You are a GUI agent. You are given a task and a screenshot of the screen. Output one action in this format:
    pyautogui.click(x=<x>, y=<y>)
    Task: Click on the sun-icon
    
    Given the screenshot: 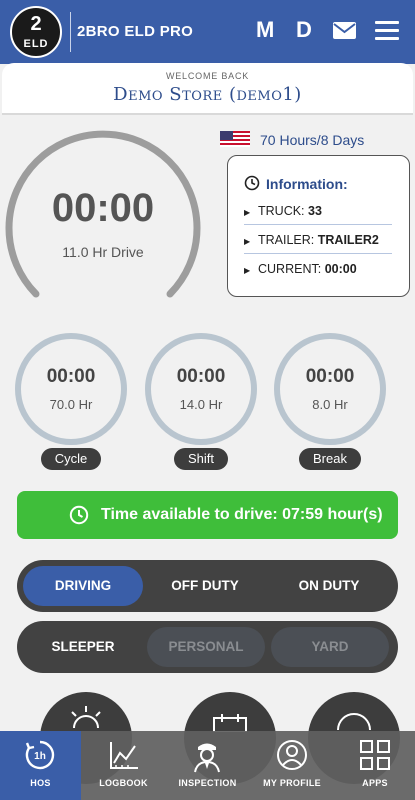 What is the action you would take?
    pyautogui.click(x=86, y=717)
    